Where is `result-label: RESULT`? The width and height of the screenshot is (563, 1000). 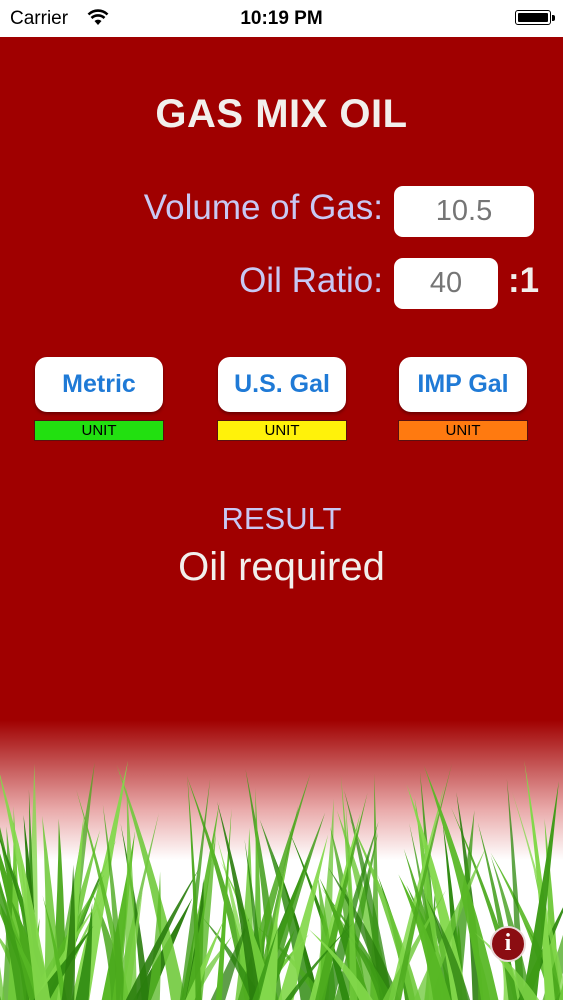
result-label: RESULT is located at coordinates (281, 518).